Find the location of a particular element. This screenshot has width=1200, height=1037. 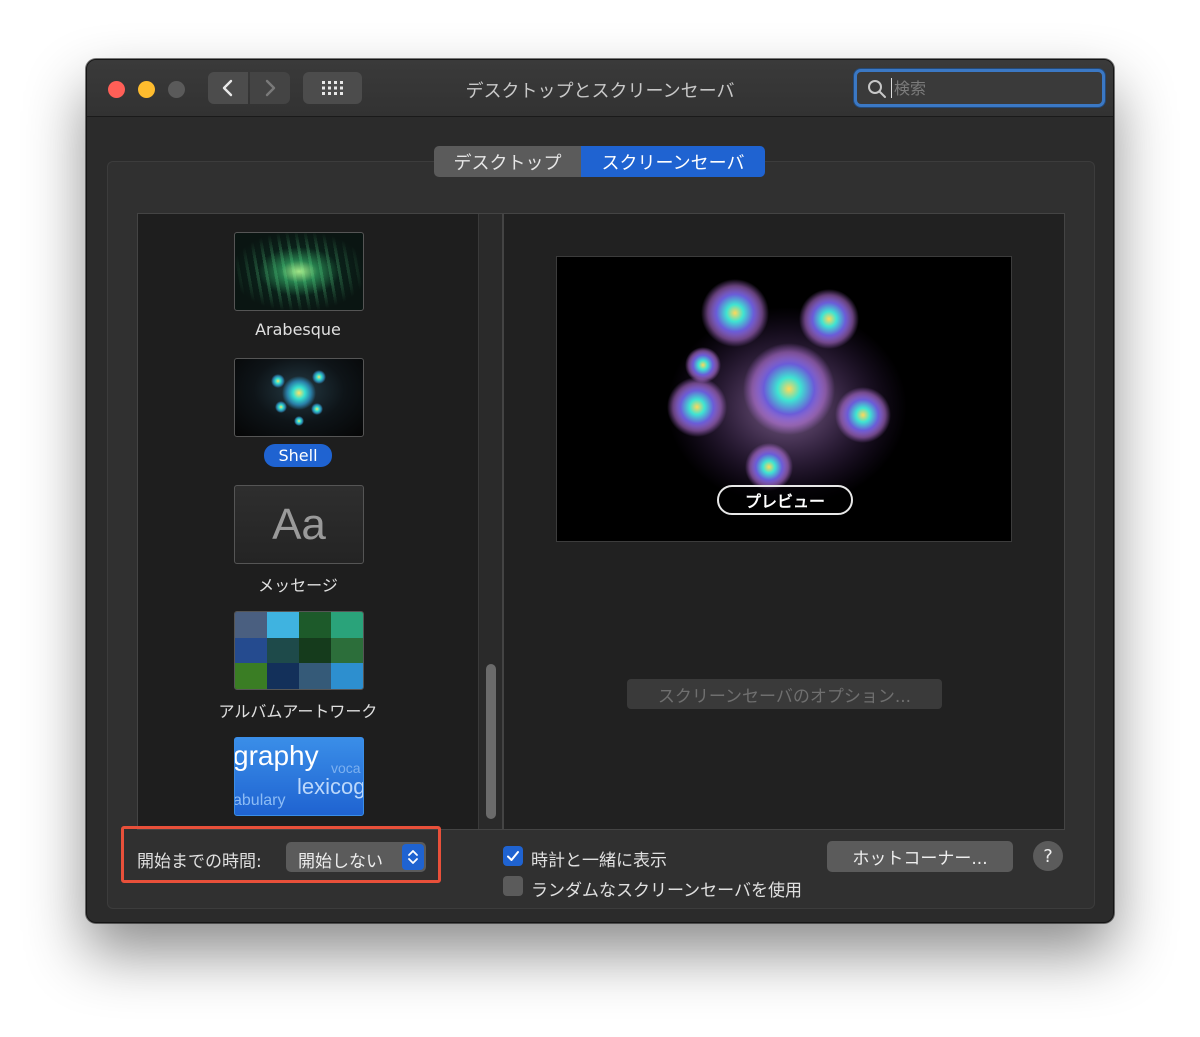

title-bar: デスクトップとスクリーンセーバ is located at coordinates (600, 88).